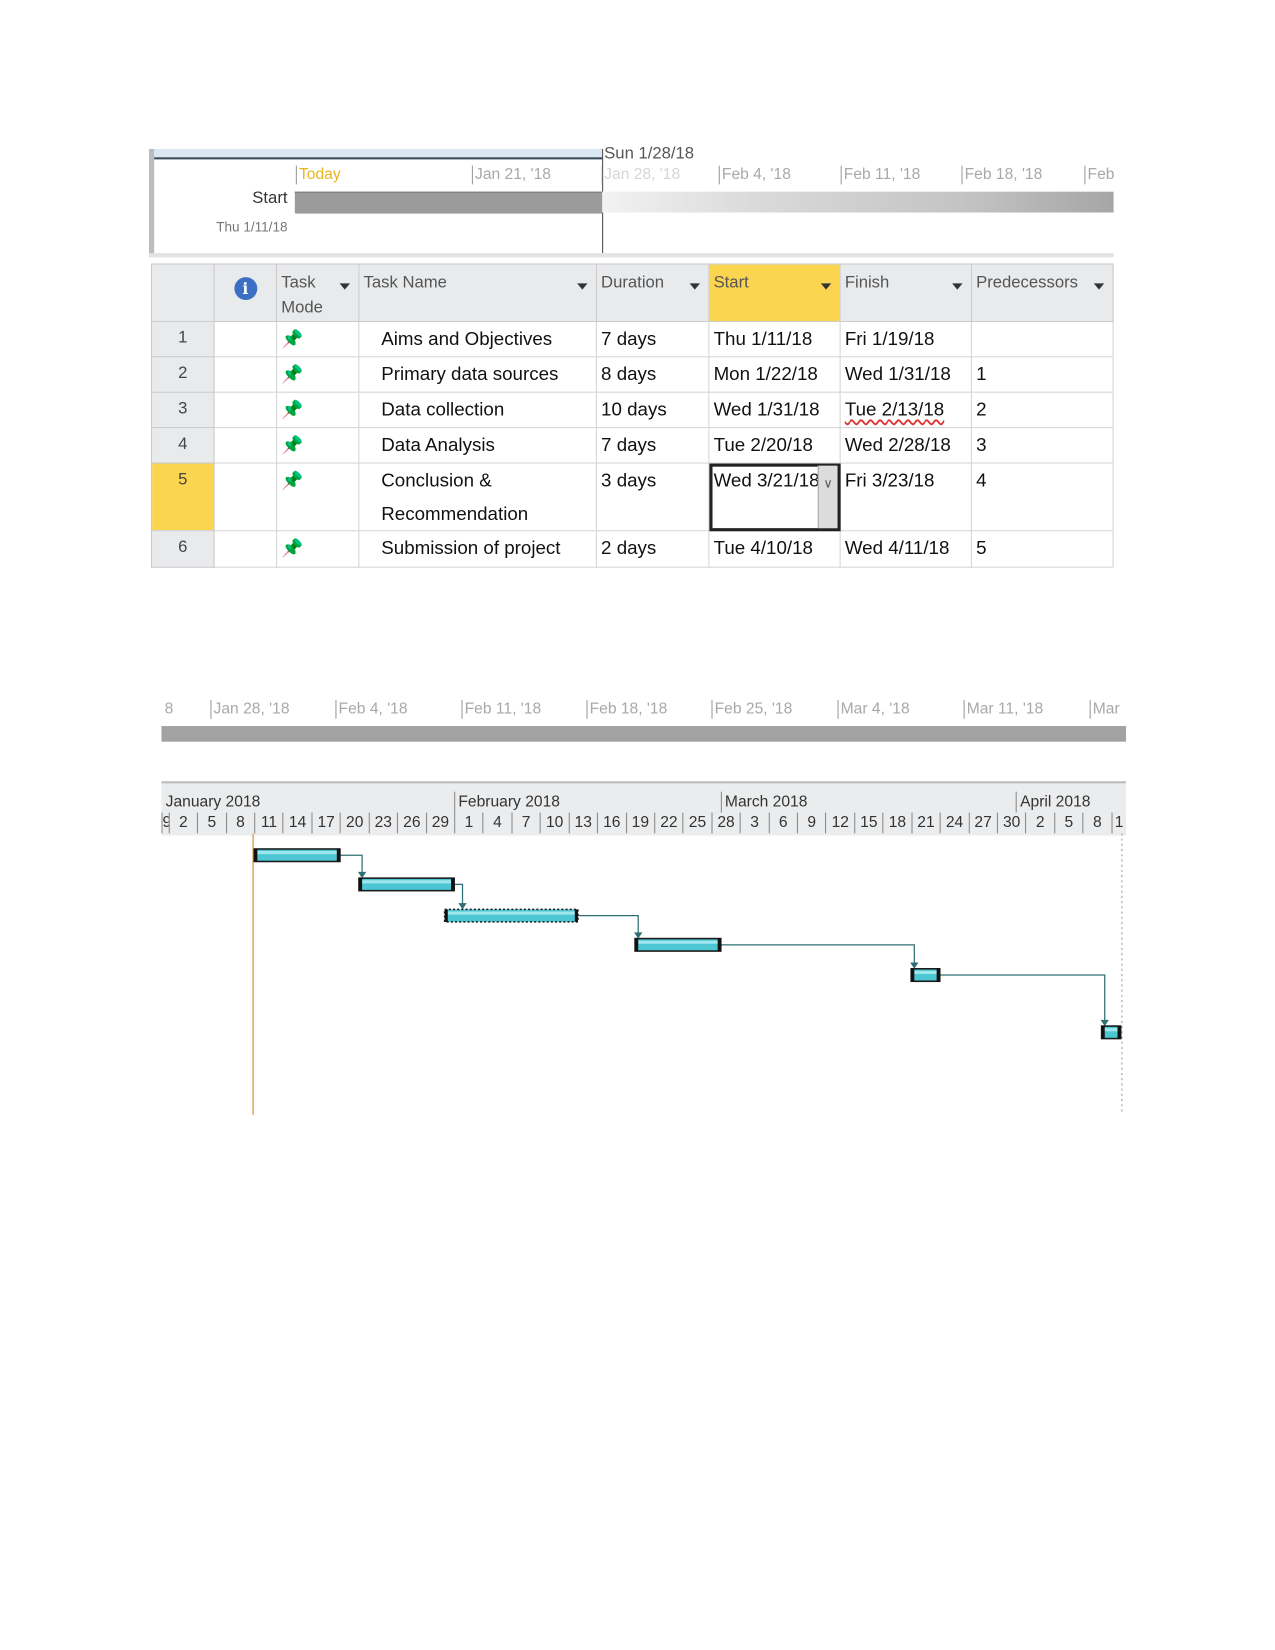 This screenshot has width=1275, height=1650. Describe the element at coordinates (183, 410) in the screenshot. I see `row-number: 3` at that location.